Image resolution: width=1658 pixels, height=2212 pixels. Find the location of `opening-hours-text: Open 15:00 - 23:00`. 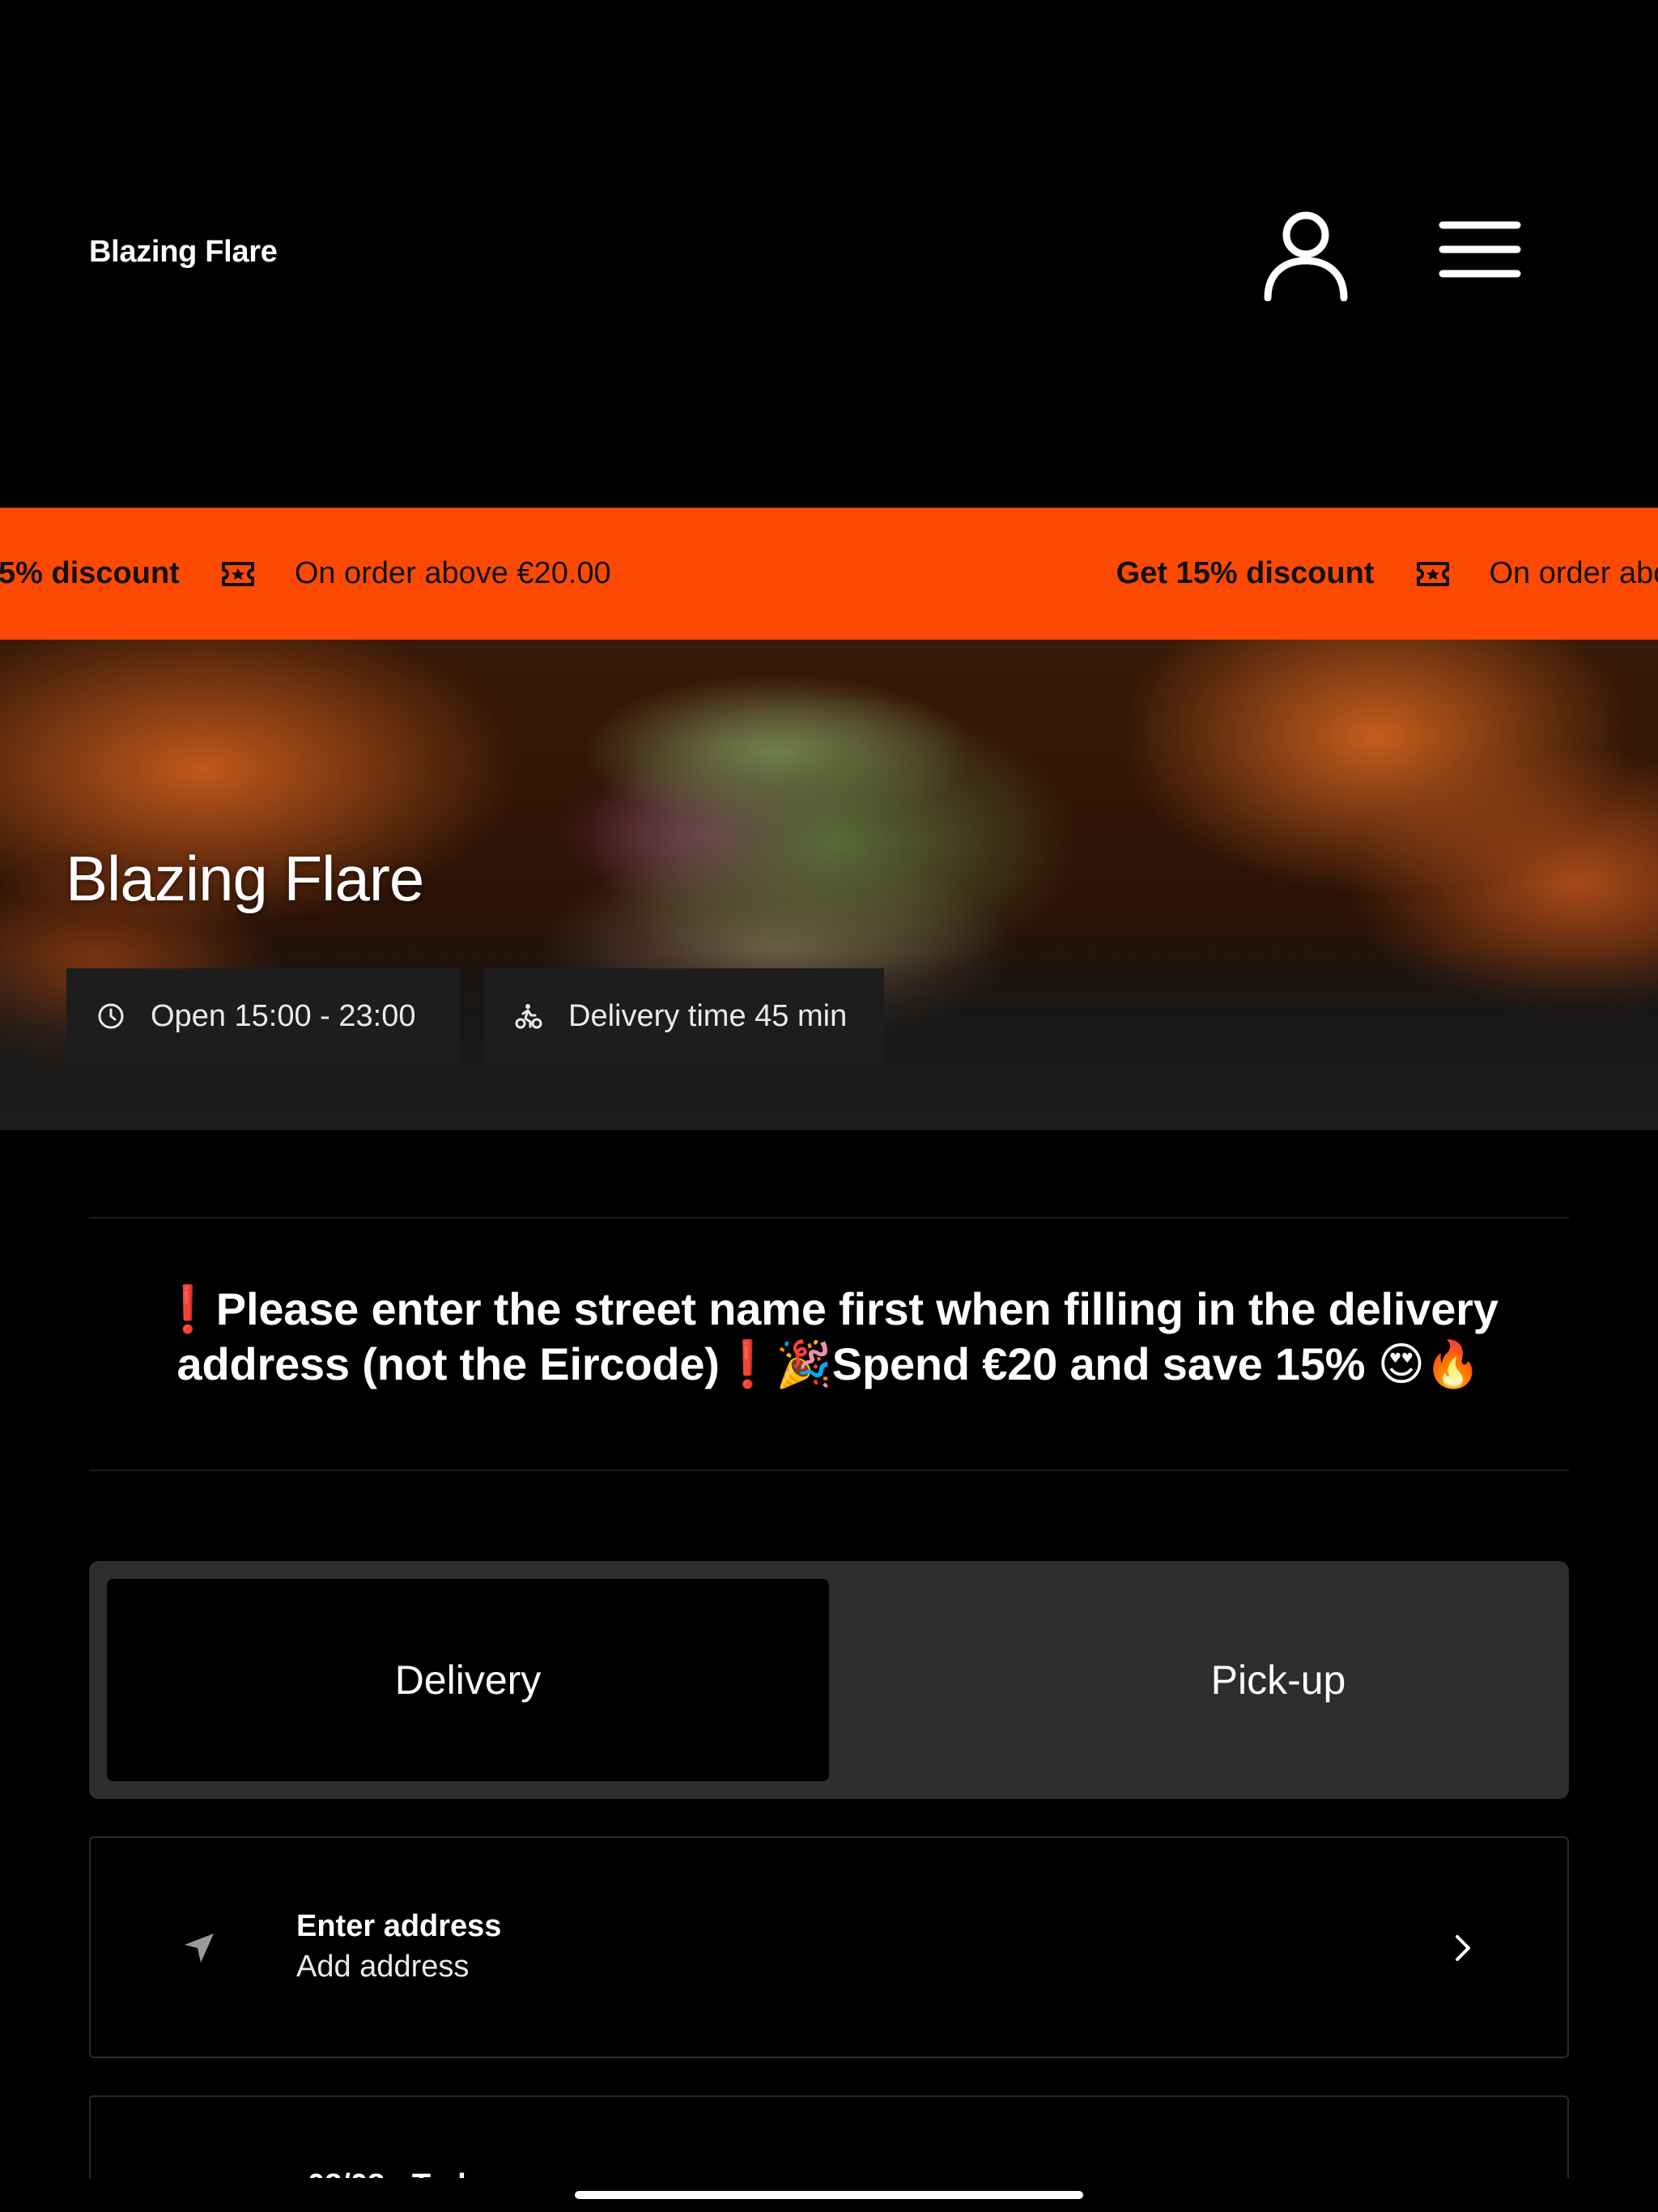

opening-hours-text: Open 15:00 - 23:00 is located at coordinates (283, 1016).